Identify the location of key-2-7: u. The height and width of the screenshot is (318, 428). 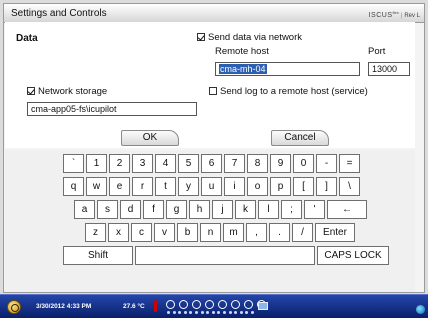
(211, 186).